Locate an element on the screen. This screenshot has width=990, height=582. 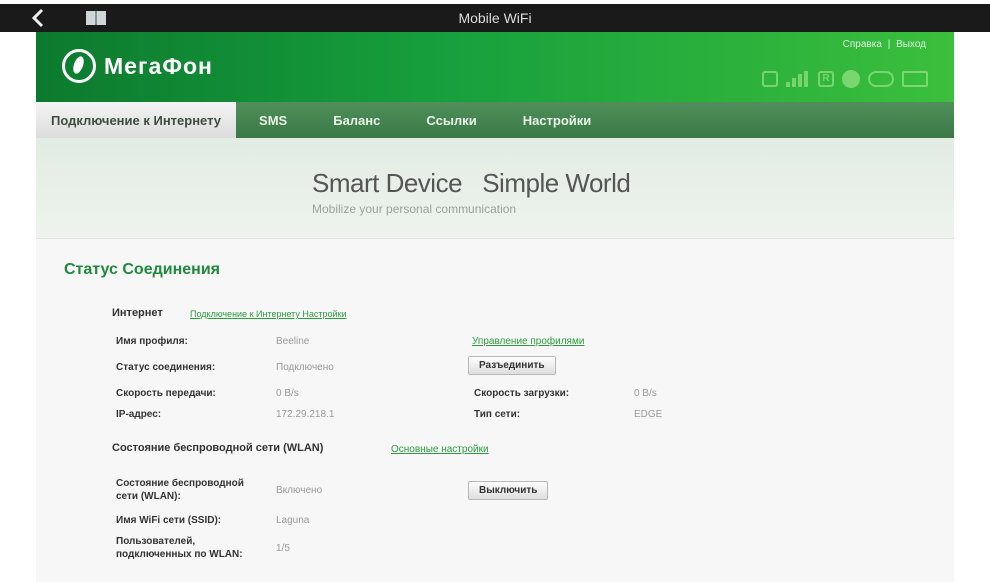
signal-icon is located at coordinates (798, 79).